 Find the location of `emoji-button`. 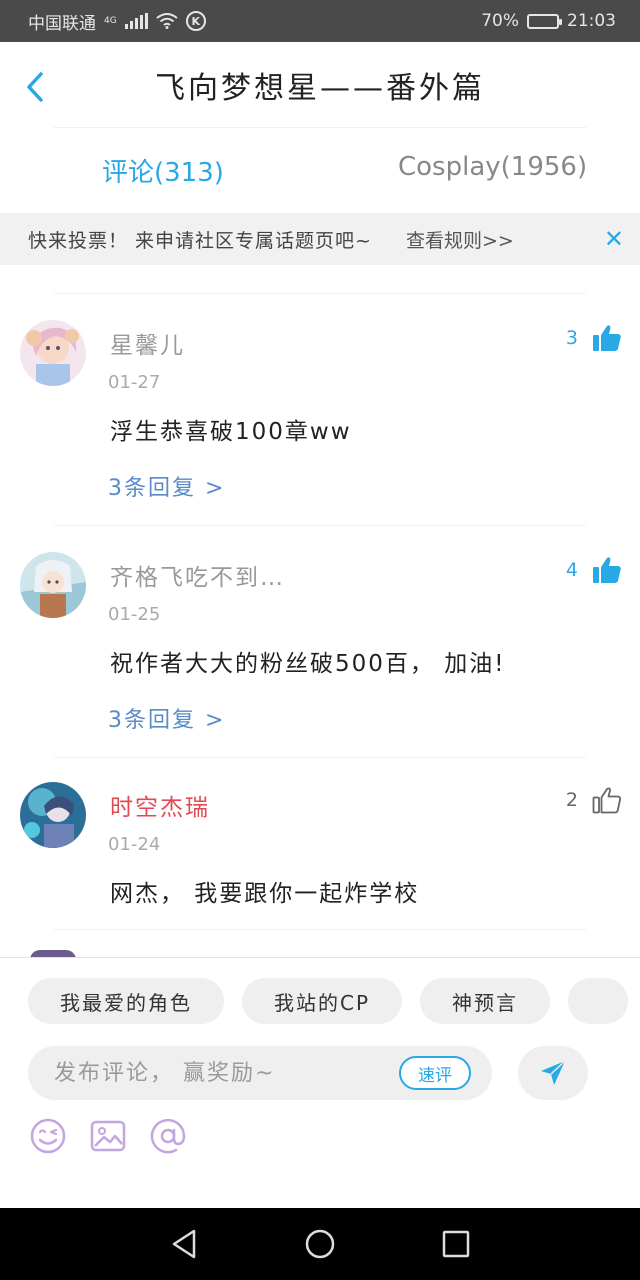

emoji-button is located at coordinates (48, 1136).